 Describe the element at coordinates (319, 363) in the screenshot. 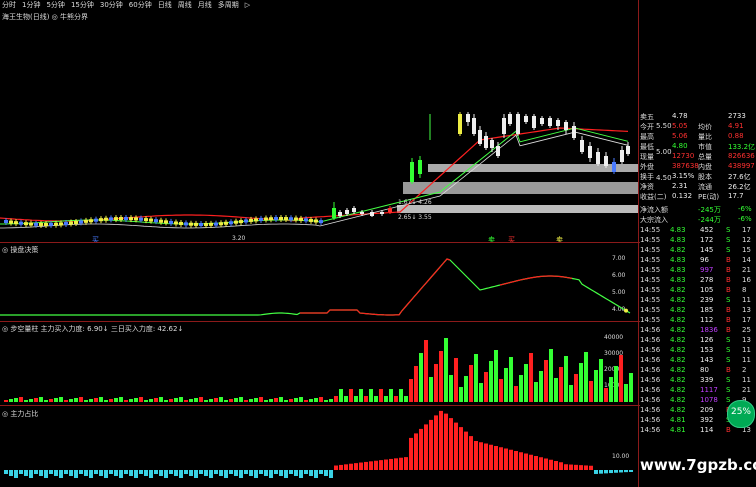

I see `volume-pane: 40000300002000010000` at that location.